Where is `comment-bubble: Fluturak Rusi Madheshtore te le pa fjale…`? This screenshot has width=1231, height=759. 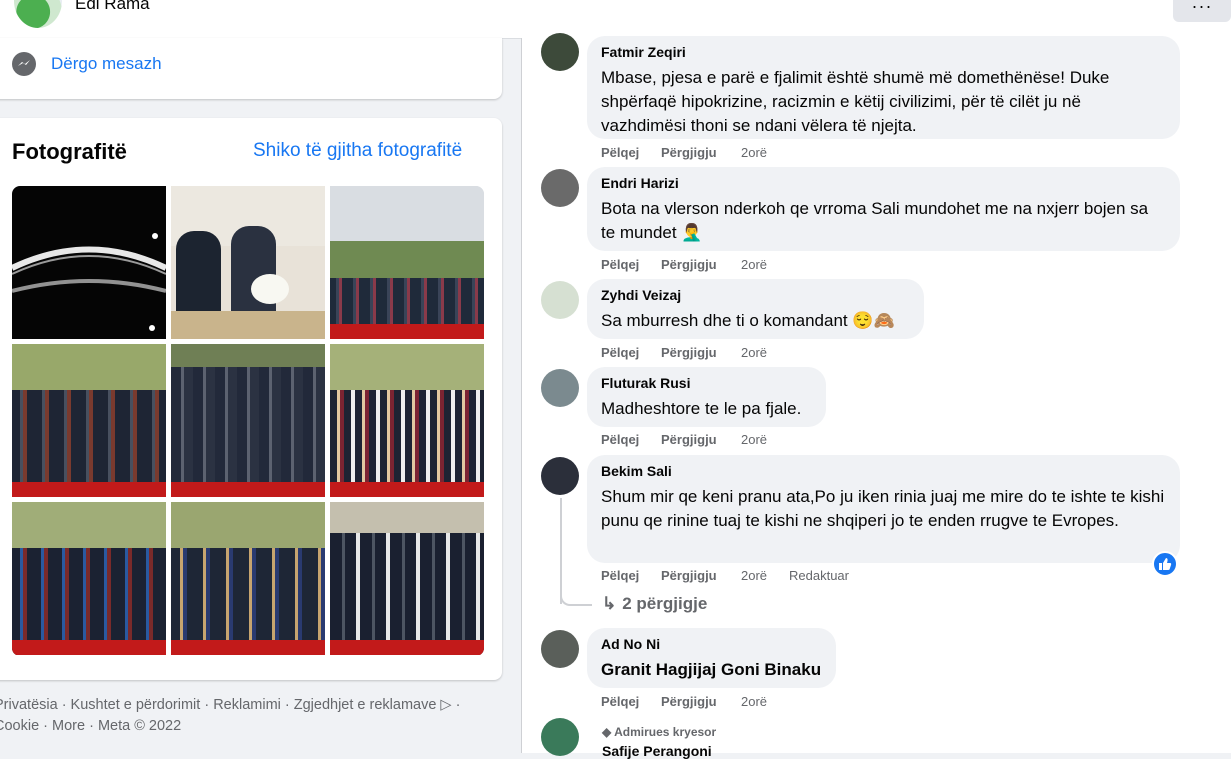 comment-bubble: Fluturak Rusi Madheshtore te le pa fjale… is located at coordinates (706, 397).